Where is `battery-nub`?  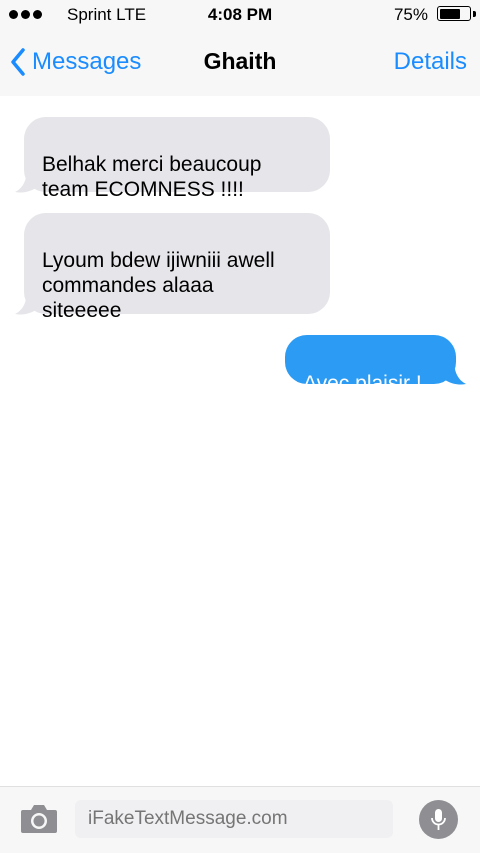 battery-nub is located at coordinates (474, 14).